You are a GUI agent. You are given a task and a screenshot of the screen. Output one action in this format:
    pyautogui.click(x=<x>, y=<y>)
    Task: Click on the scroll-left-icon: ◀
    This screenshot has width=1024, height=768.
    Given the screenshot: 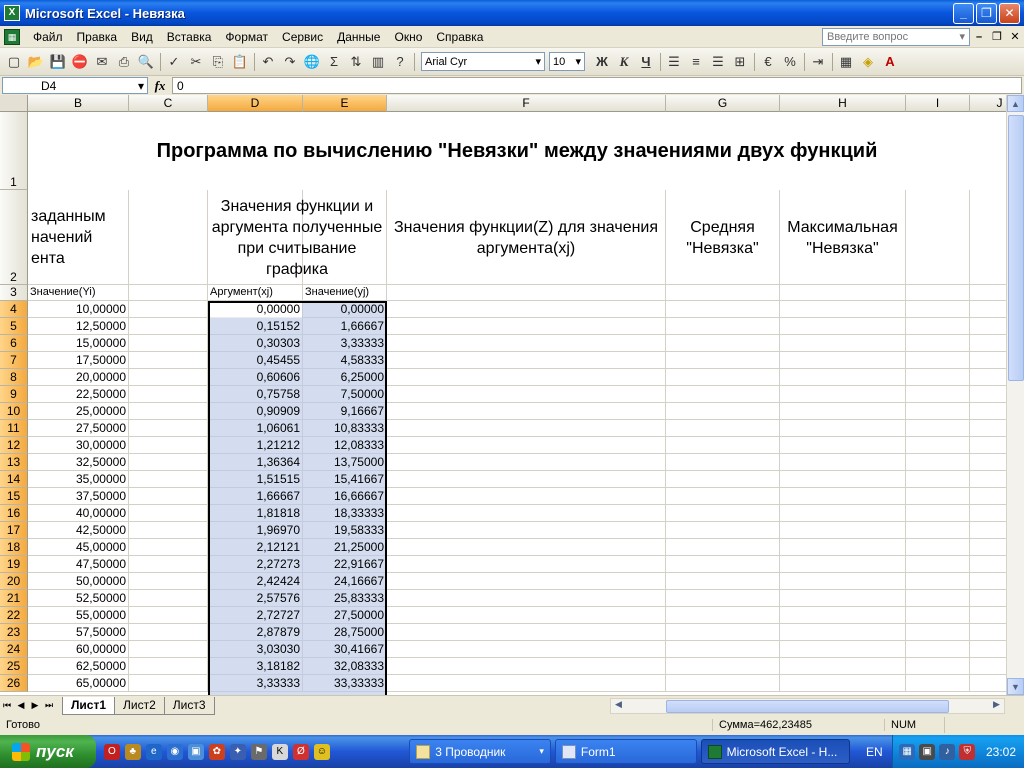 What is the action you would take?
    pyautogui.click(x=618, y=706)
    